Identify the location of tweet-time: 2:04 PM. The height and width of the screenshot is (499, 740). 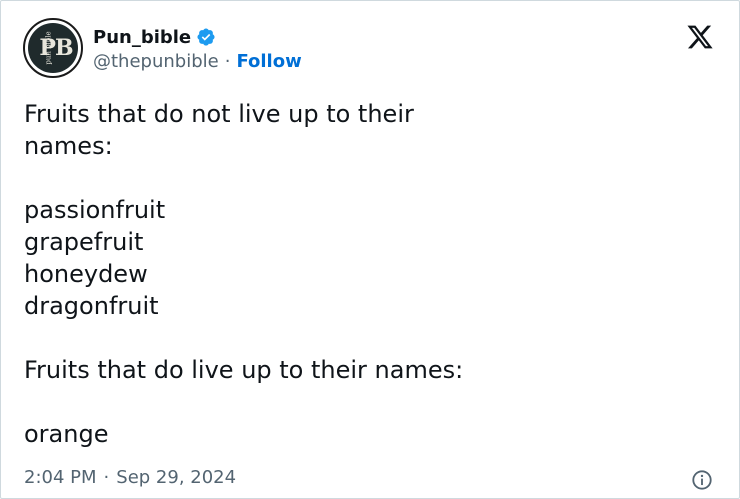
(60, 477).